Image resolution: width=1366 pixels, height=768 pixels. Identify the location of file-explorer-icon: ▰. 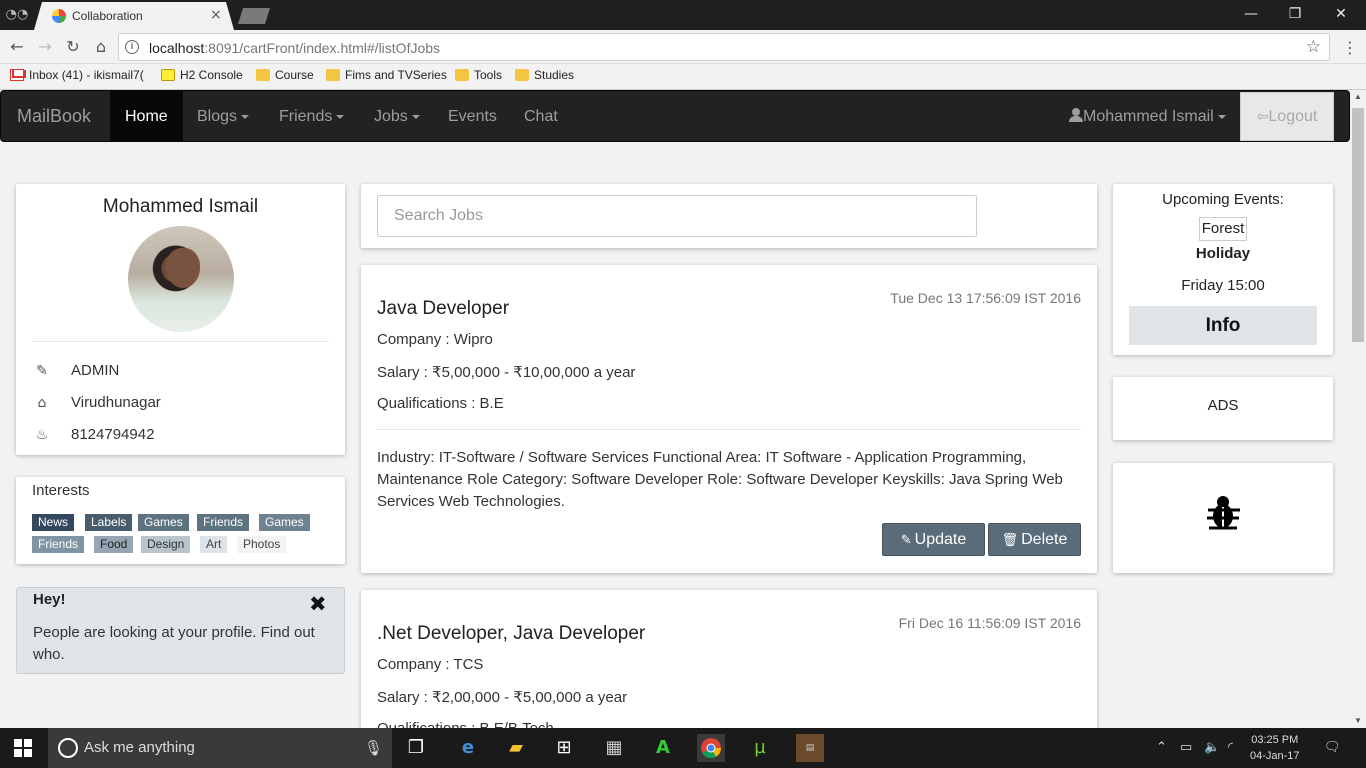
(516, 748).